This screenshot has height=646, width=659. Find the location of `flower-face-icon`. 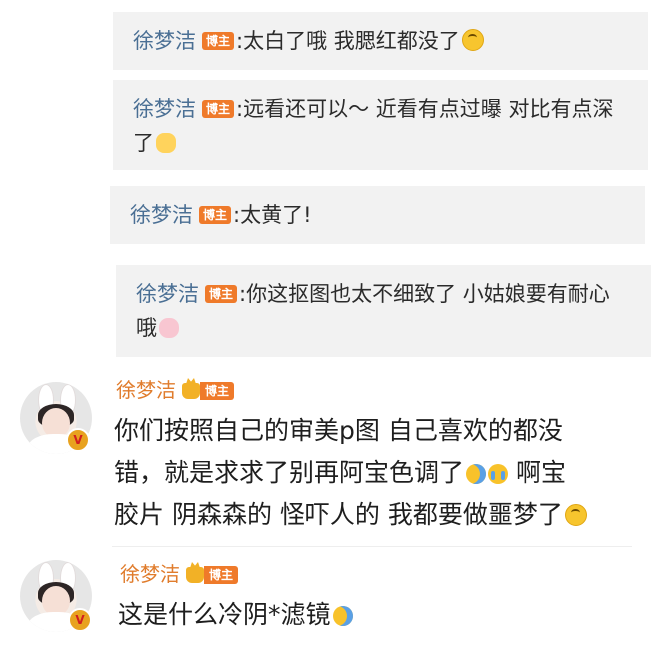

flower-face-icon is located at coordinates (166, 143).